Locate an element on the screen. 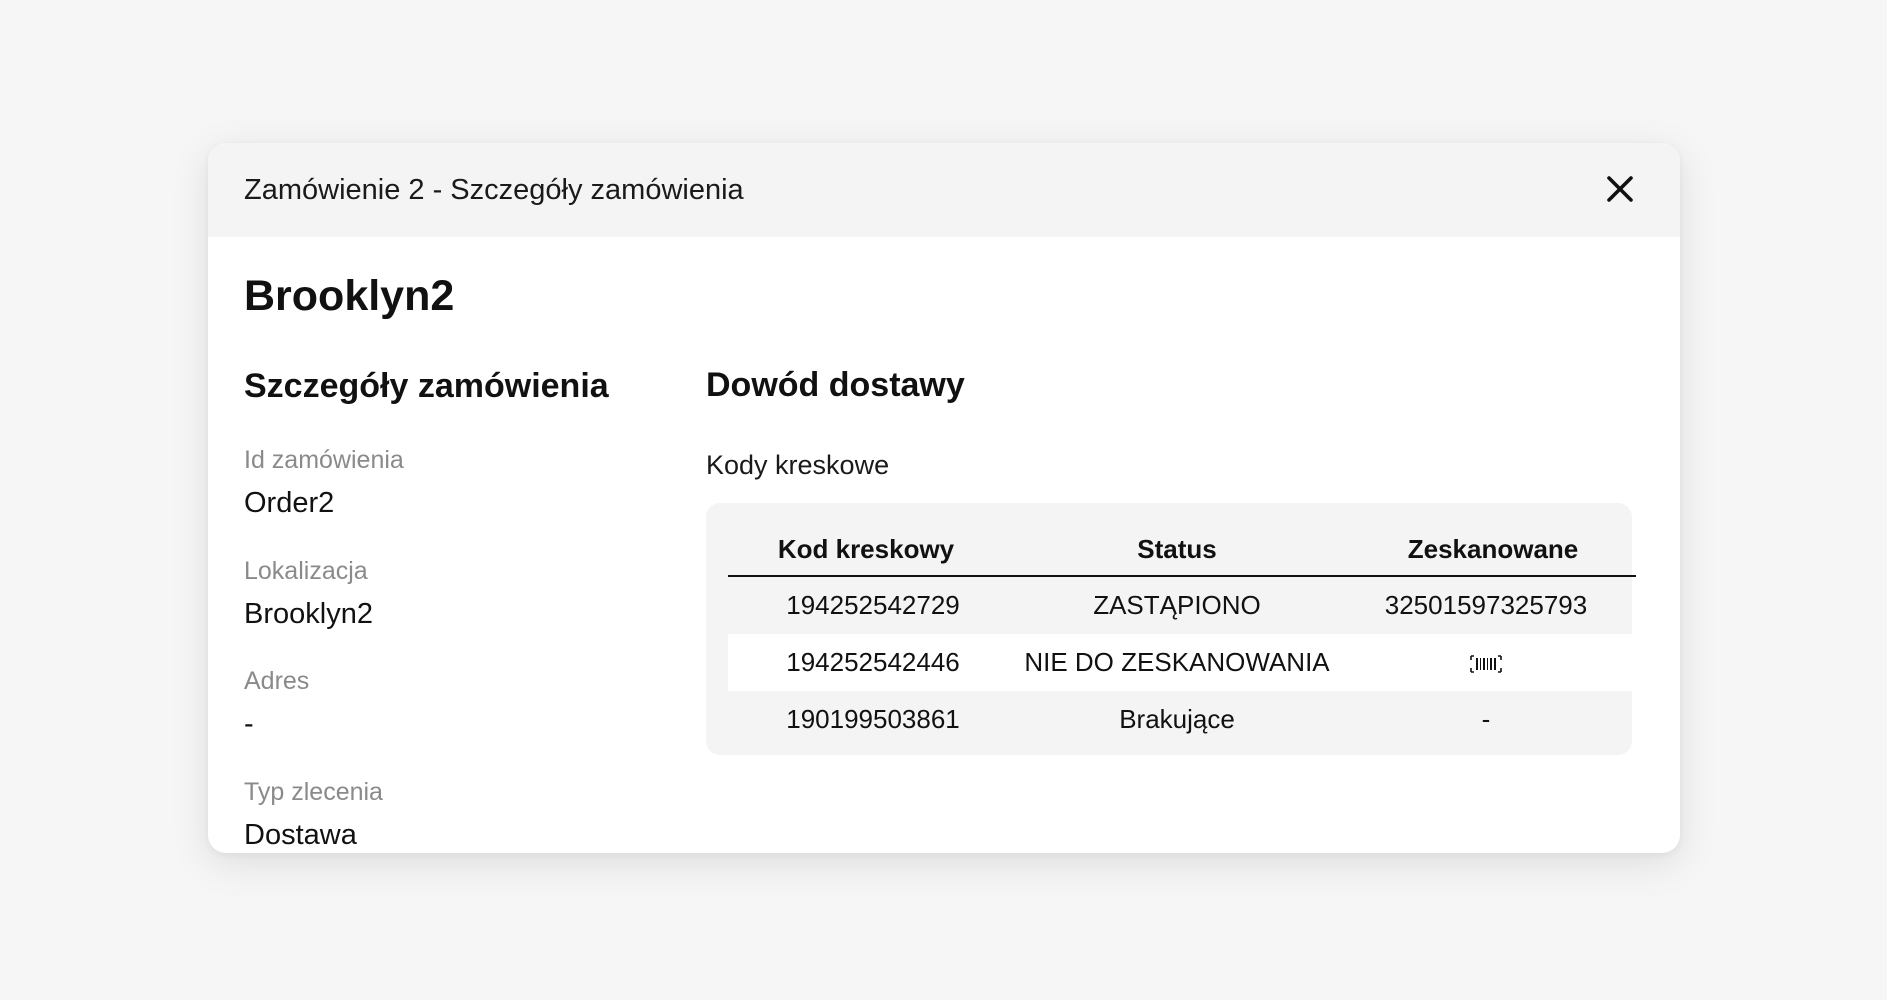 The image size is (1887, 1000). close-icon is located at coordinates (1620, 189).